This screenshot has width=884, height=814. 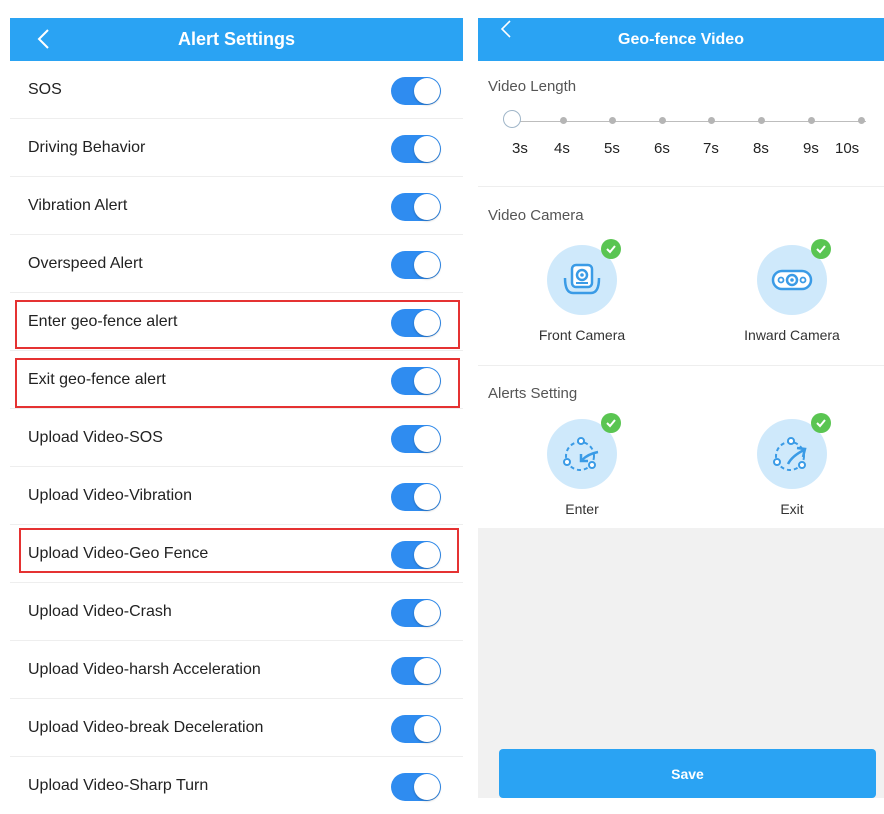 I want to click on geo-fence-enter-icon, so click(x=581, y=454).